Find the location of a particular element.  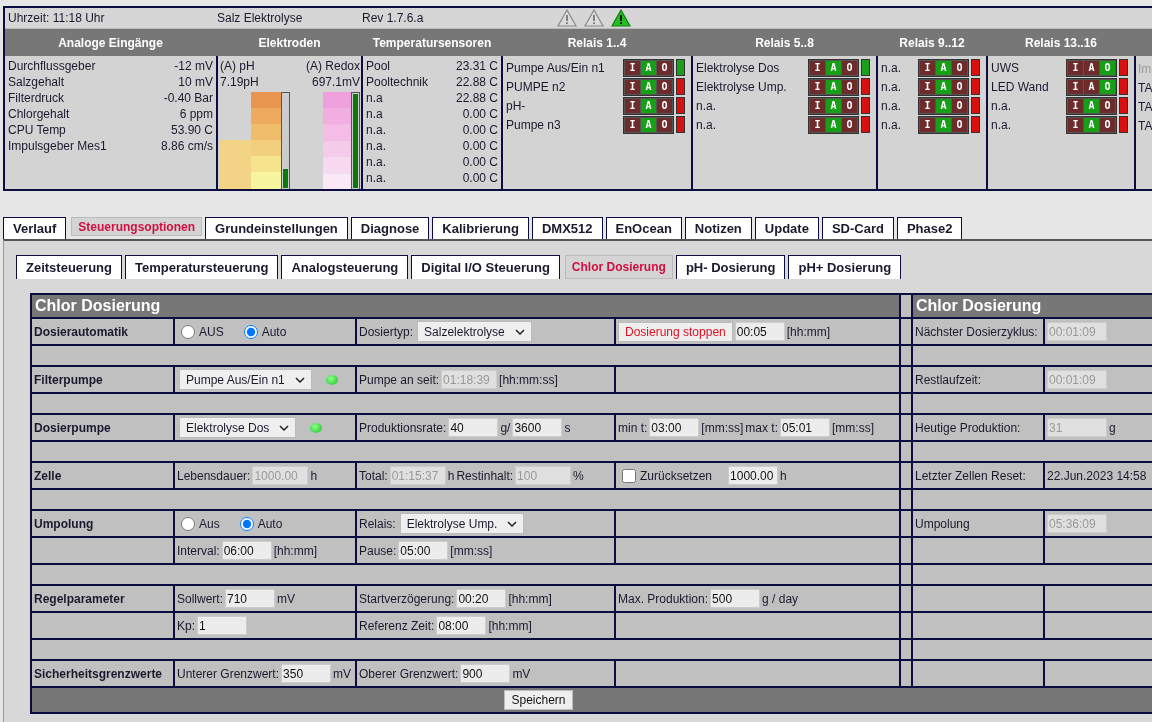

tab: pH- Dosierung is located at coordinates (730, 267).